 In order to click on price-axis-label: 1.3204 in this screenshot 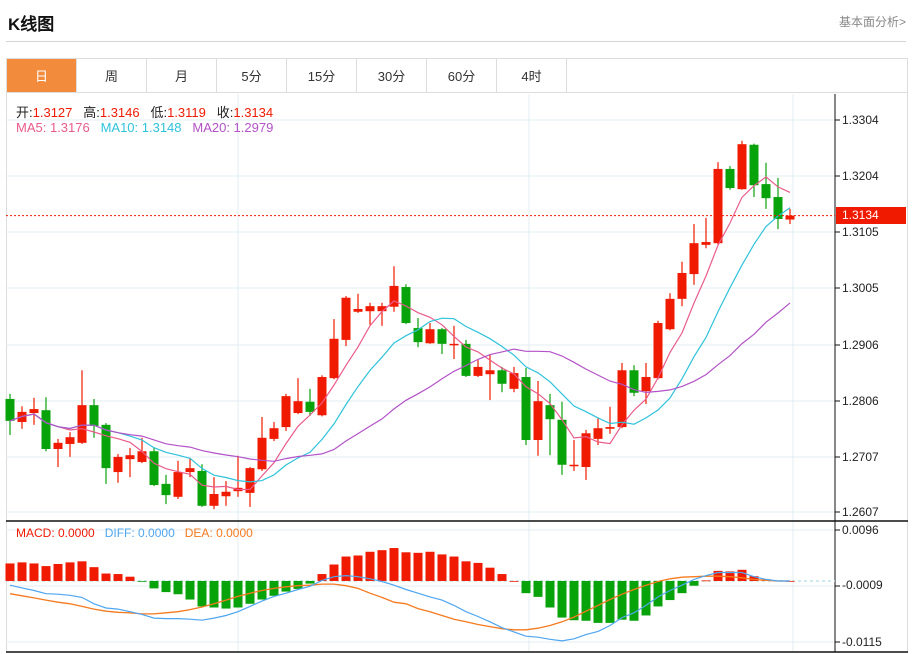, I will do `click(860, 176)`.